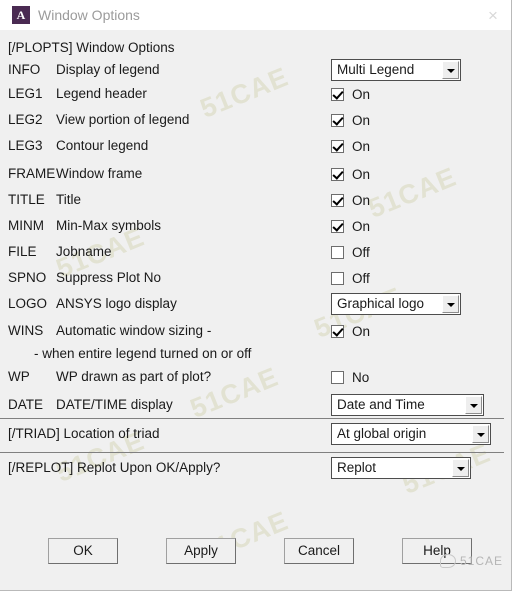  Describe the element at coordinates (24, 69) in the screenshot. I see `row-code-info: INFO` at that location.